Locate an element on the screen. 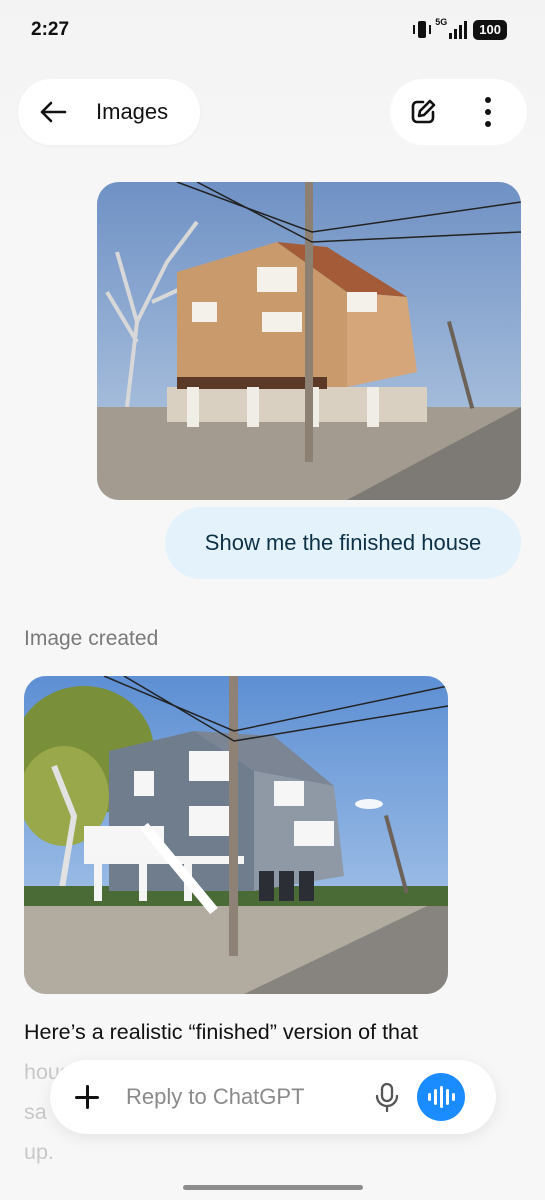 The width and height of the screenshot is (545, 1200). user-message-bubble: Show me the finished house is located at coordinates (343, 543).